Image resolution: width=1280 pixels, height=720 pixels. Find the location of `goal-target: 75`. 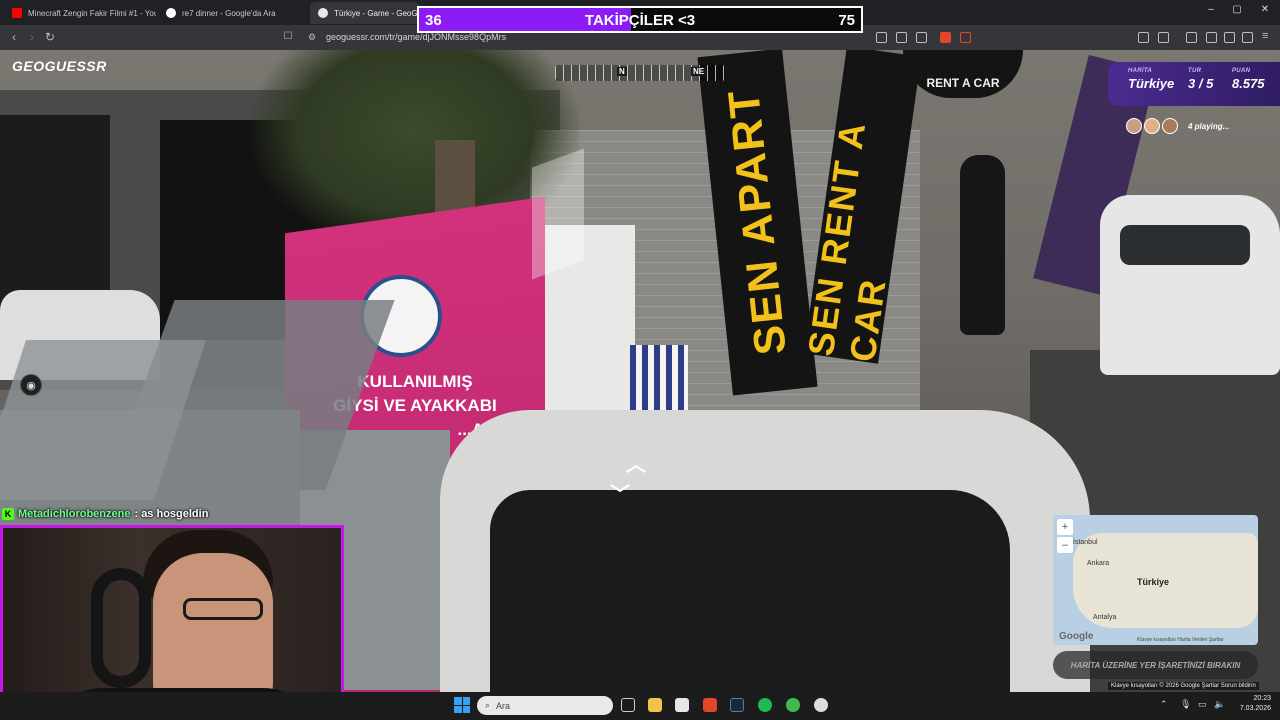

goal-target: 75 is located at coordinates (846, 20).